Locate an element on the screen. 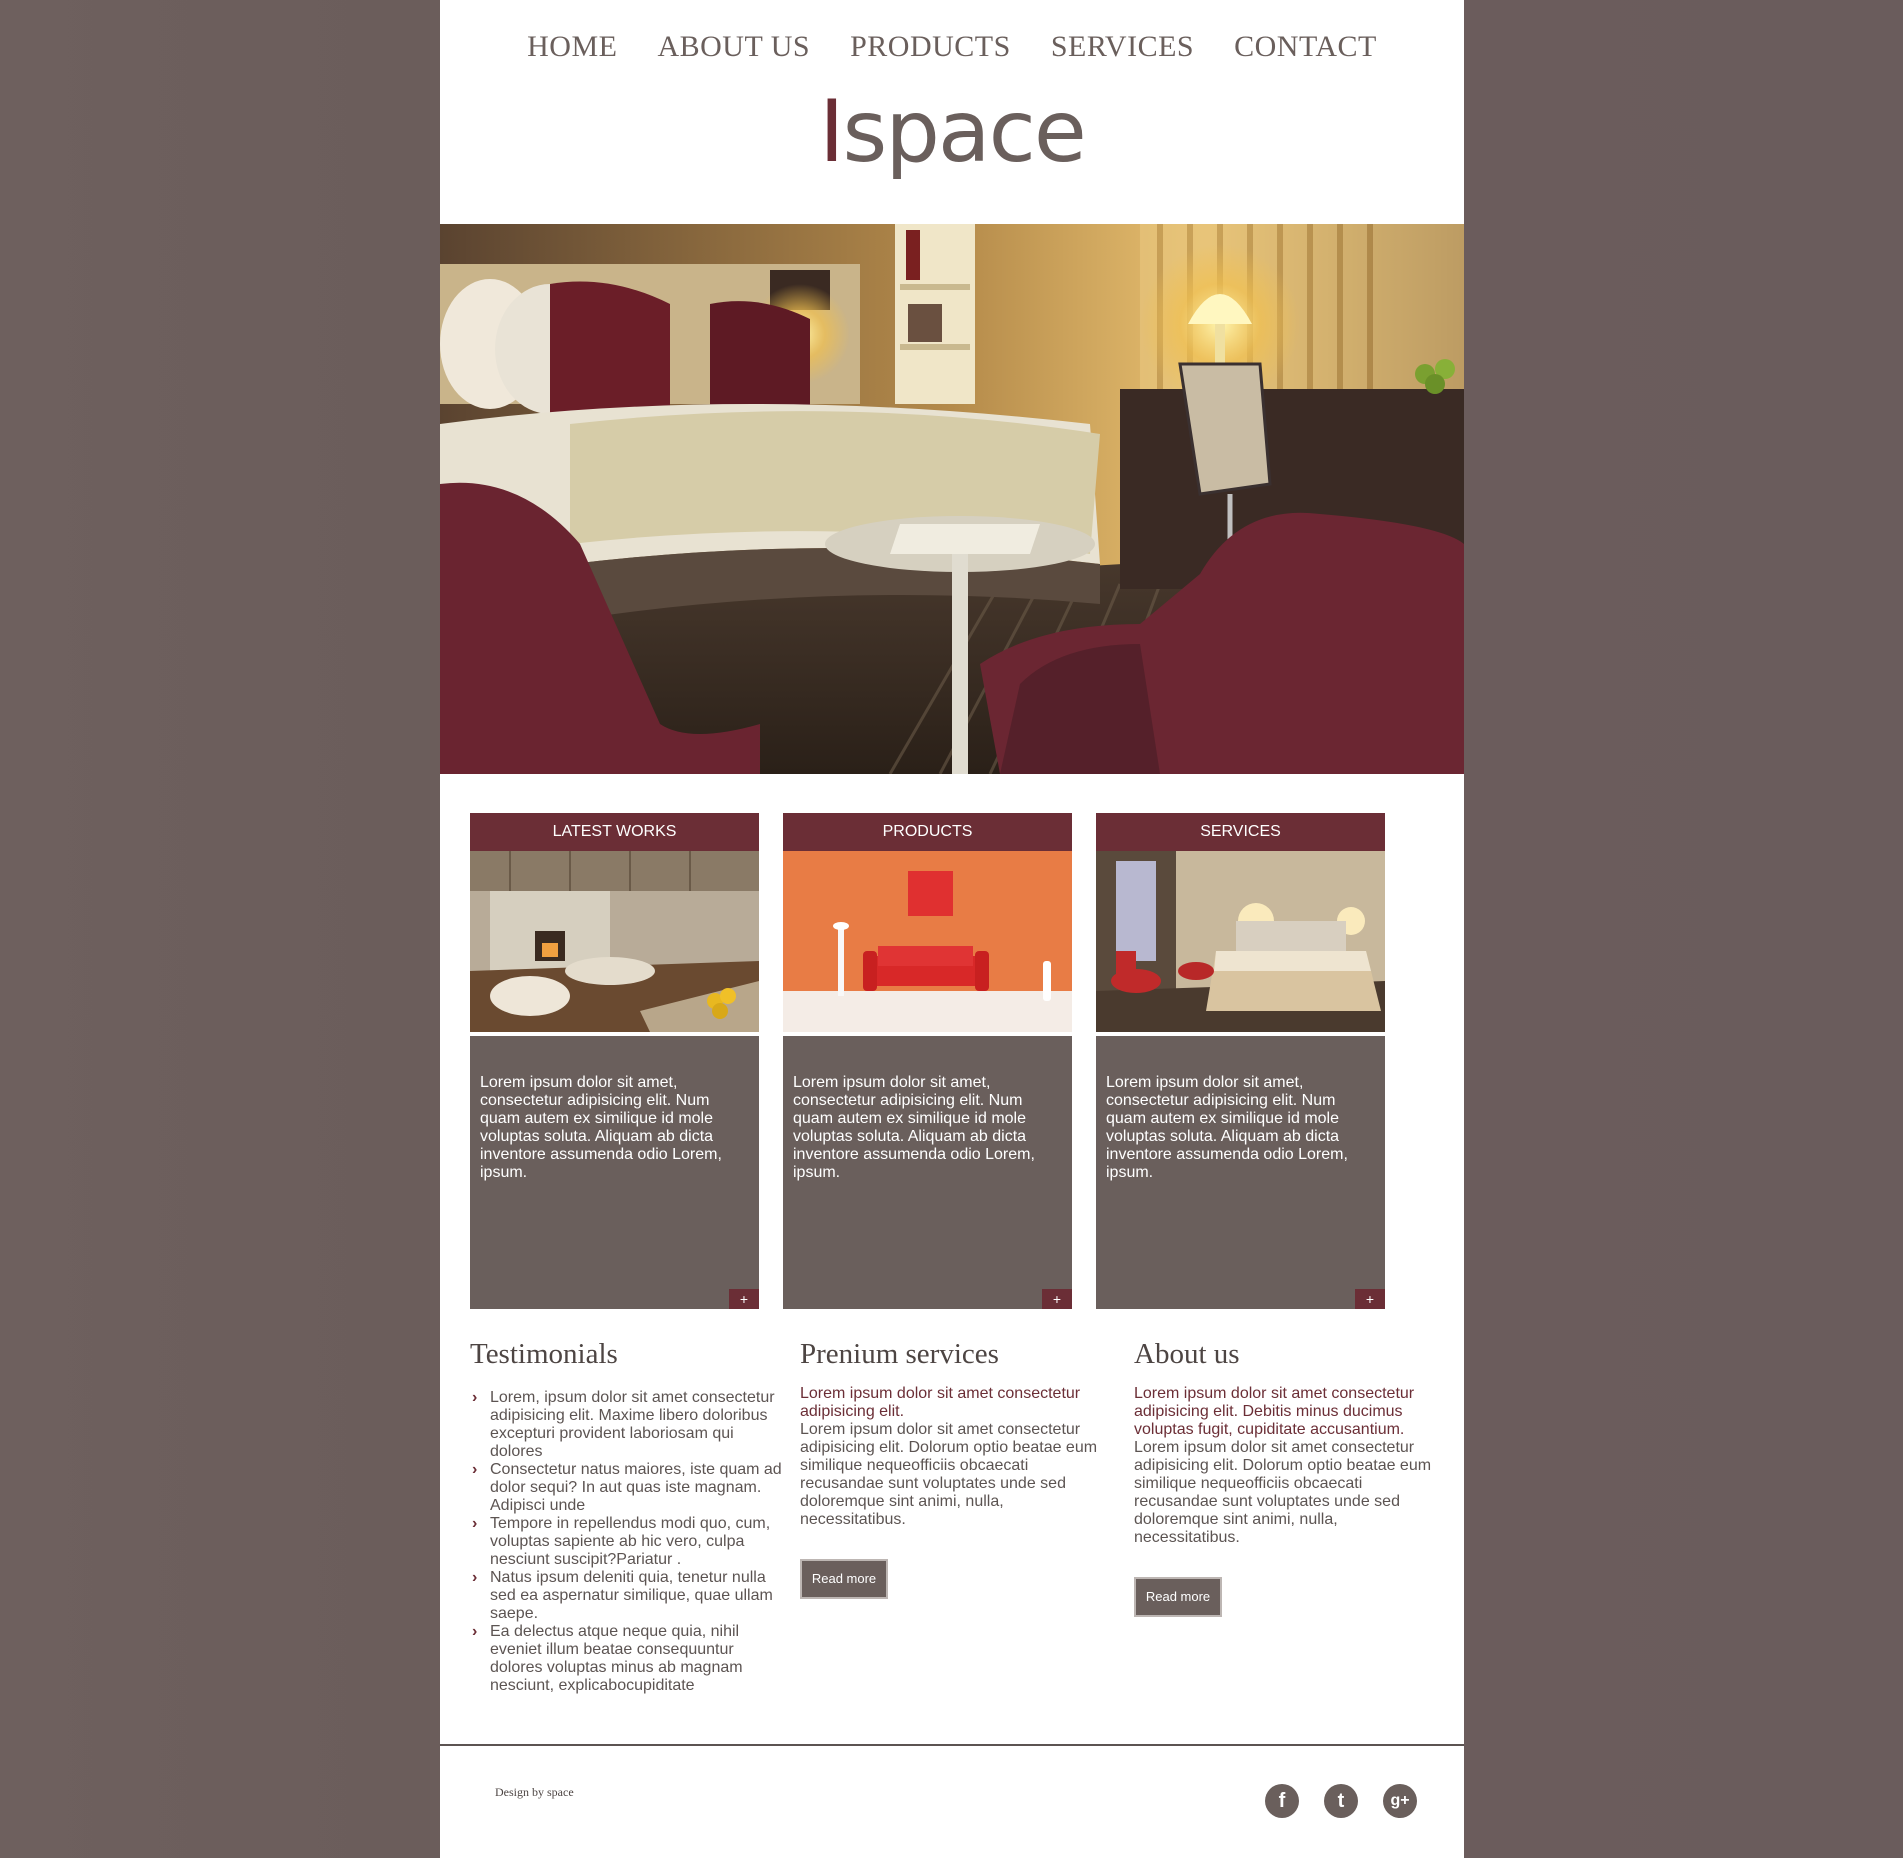 Image resolution: width=1903 pixels, height=1858 pixels. card-image-bedroom is located at coordinates (1240, 941).